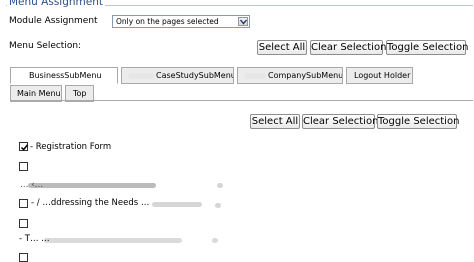 The height and width of the screenshot is (262, 474). I want to click on tab-logout-holder: Logout Holder, so click(379, 75).